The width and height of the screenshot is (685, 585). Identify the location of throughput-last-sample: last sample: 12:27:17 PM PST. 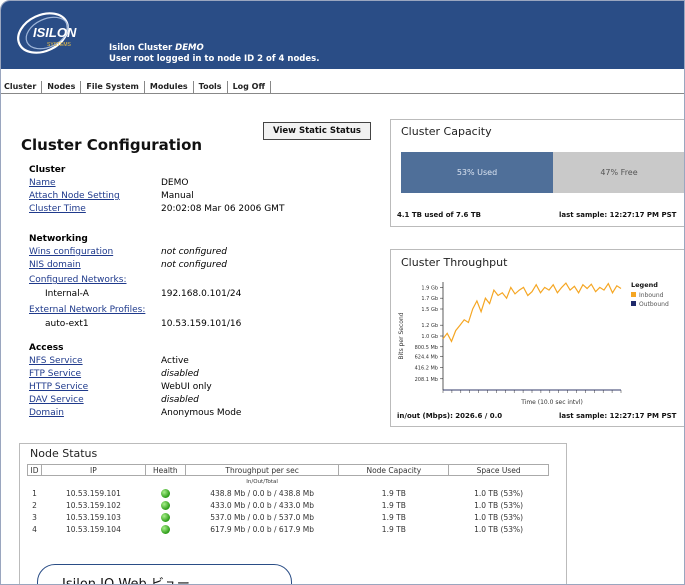
(618, 416).